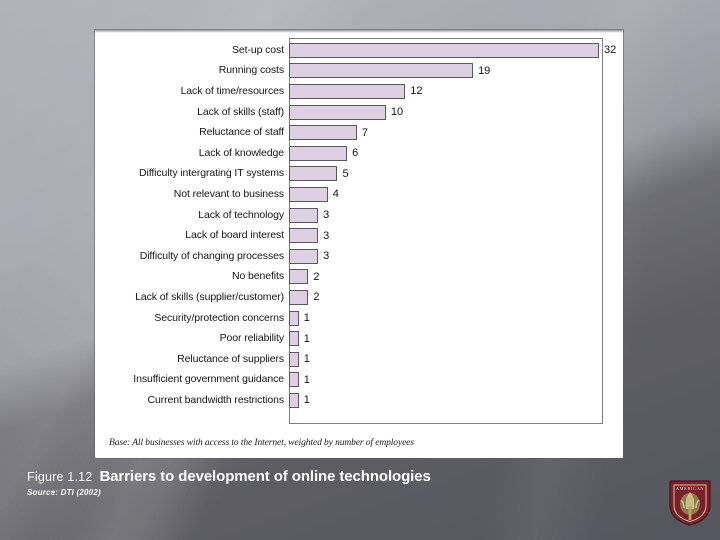 Image resolution: width=720 pixels, height=540 pixels. I want to click on bar-row: Lack of skills (staff) 10, so click(359, 112).